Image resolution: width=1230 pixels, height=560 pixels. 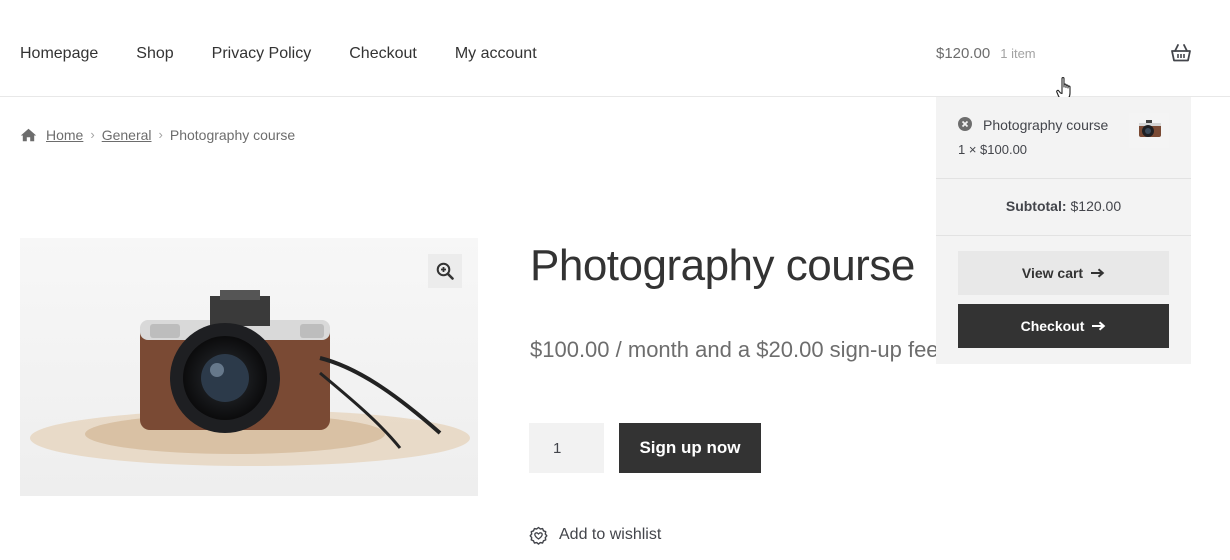 What do you see at coordinates (1149, 130) in the screenshot?
I see `mini-cart-item-thumbnail` at bounding box center [1149, 130].